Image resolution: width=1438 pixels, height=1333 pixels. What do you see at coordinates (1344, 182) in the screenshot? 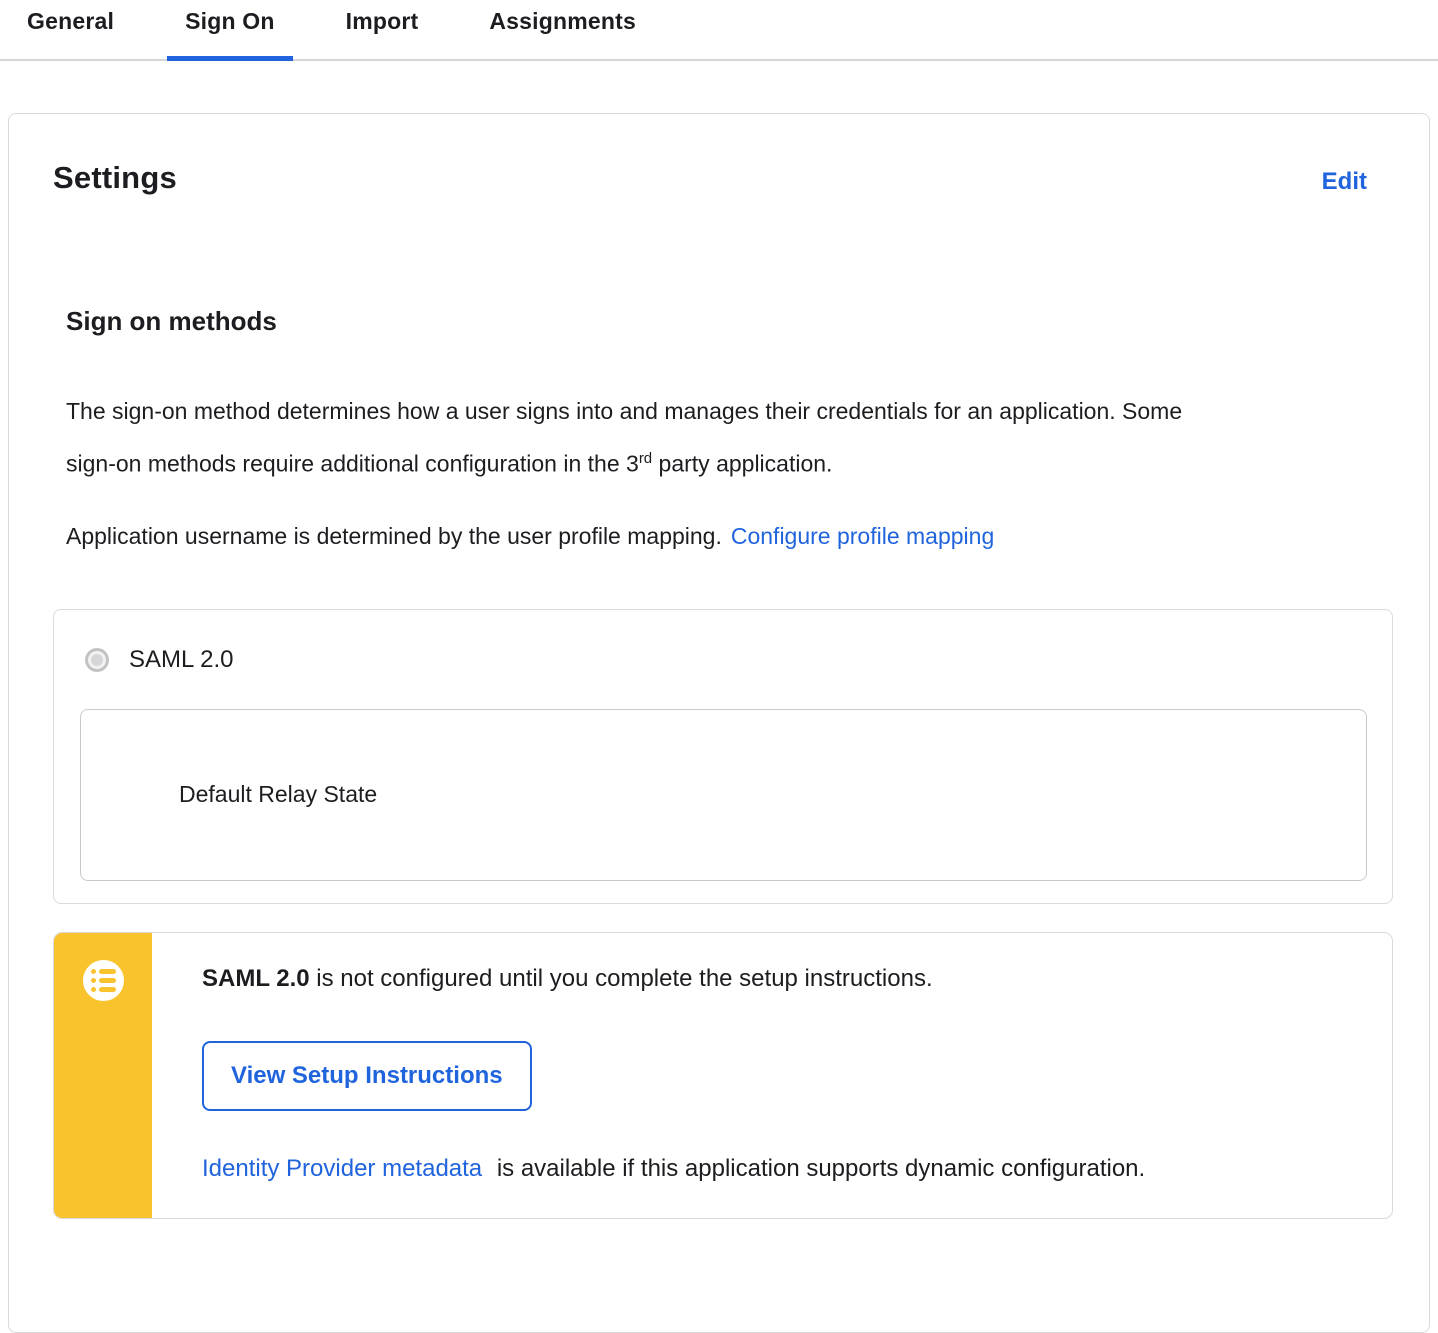
I see `edit-link: Edit` at bounding box center [1344, 182].